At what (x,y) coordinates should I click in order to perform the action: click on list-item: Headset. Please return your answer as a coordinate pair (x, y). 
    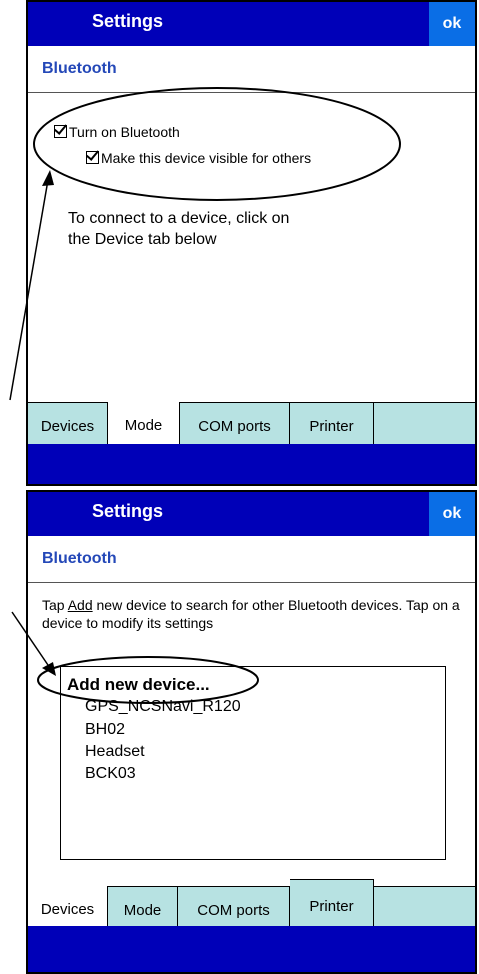
    Looking at the image, I should click on (115, 752).